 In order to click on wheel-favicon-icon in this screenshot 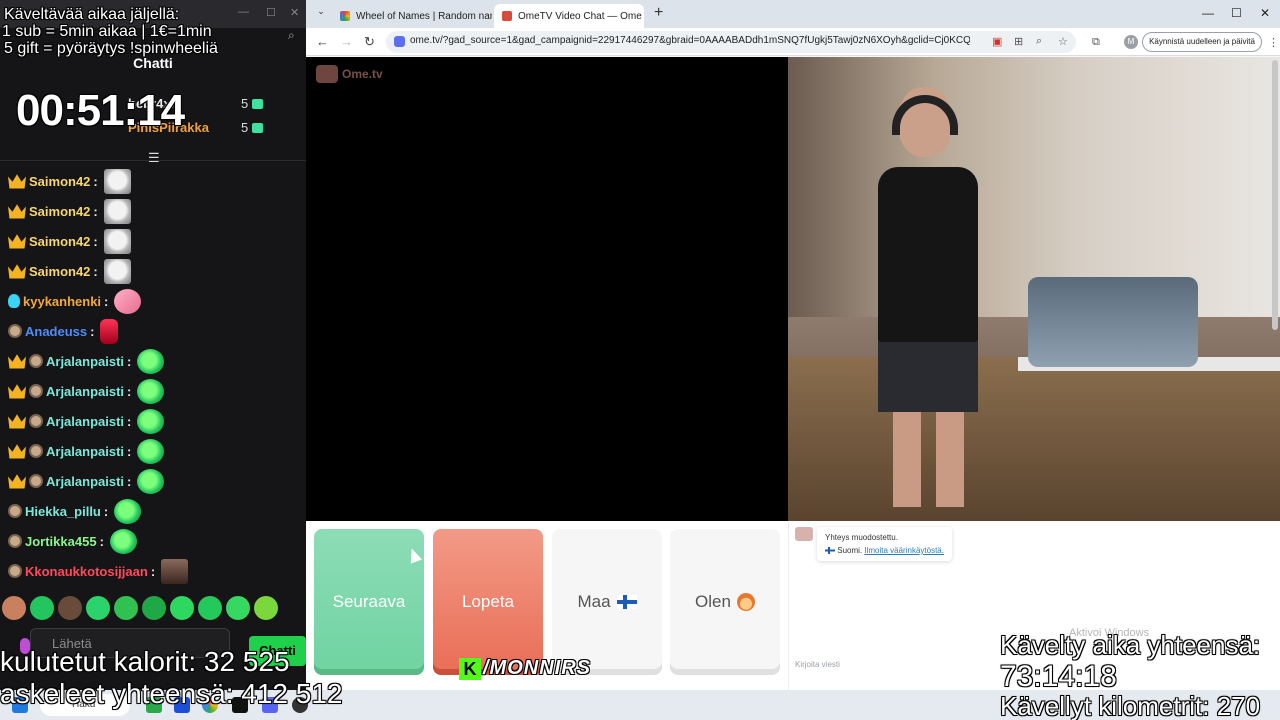, I will do `click(345, 16)`.